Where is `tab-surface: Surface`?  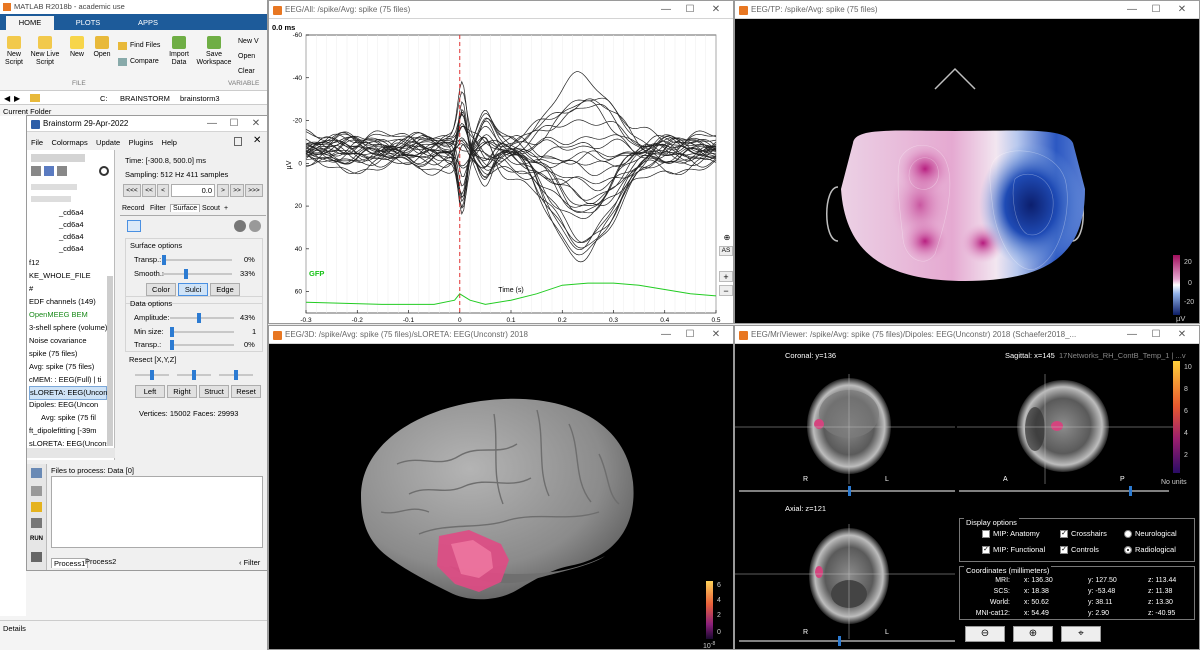
tab-surface: Surface is located at coordinates (185, 208).